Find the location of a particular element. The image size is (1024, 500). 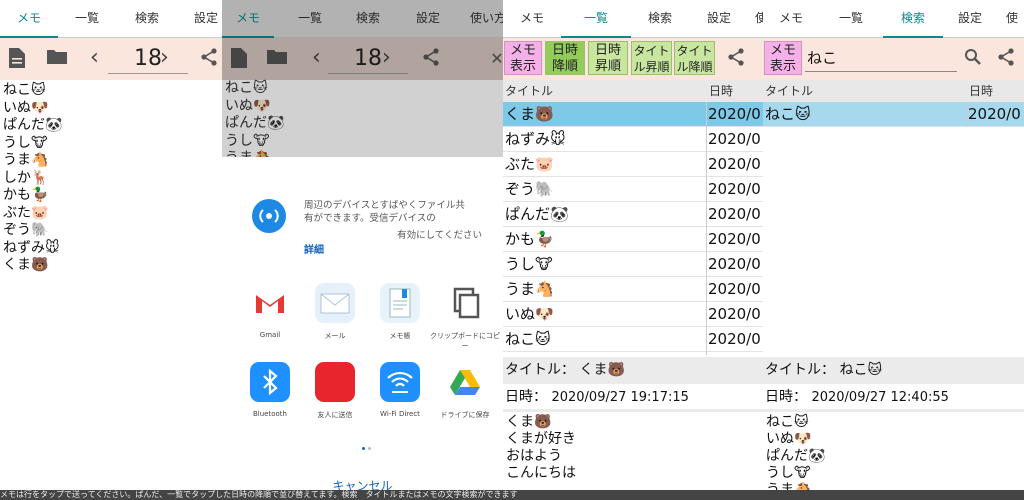

body-line: こんにちは is located at coordinates (541, 473).